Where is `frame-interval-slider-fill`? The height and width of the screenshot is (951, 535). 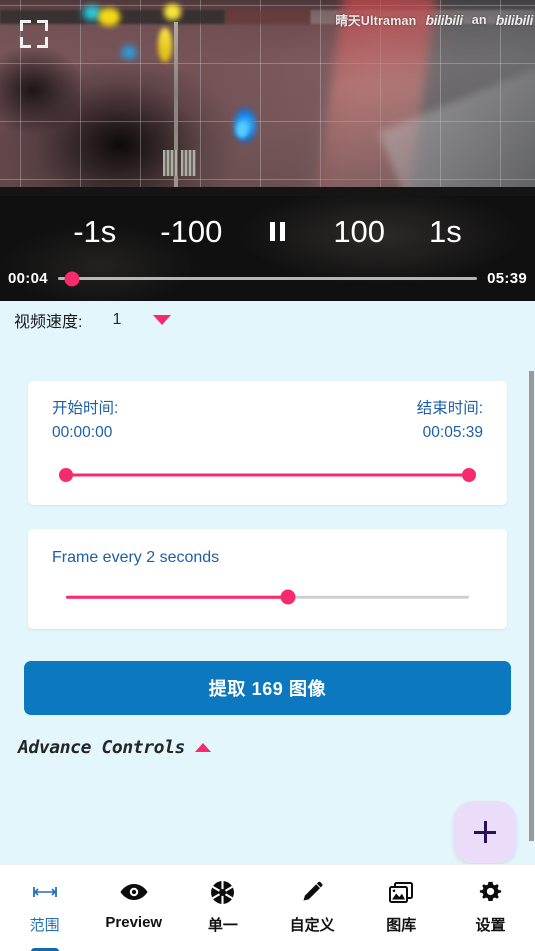
frame-interval-slider-fill is located at coordinates (177, 597).